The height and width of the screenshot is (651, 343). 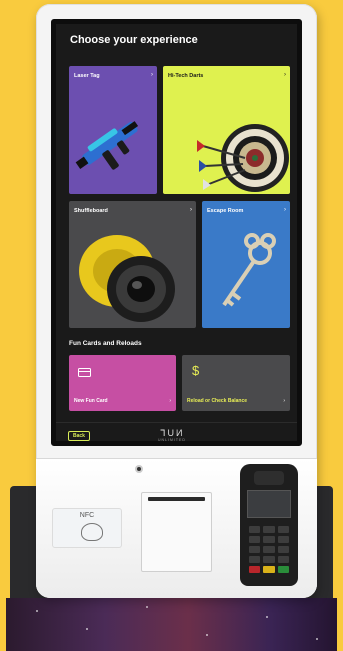 What do you see at coordinates (87, 515) in the screenshot?
I see `nfc-label: NFC` at bounding box center [87, 515].